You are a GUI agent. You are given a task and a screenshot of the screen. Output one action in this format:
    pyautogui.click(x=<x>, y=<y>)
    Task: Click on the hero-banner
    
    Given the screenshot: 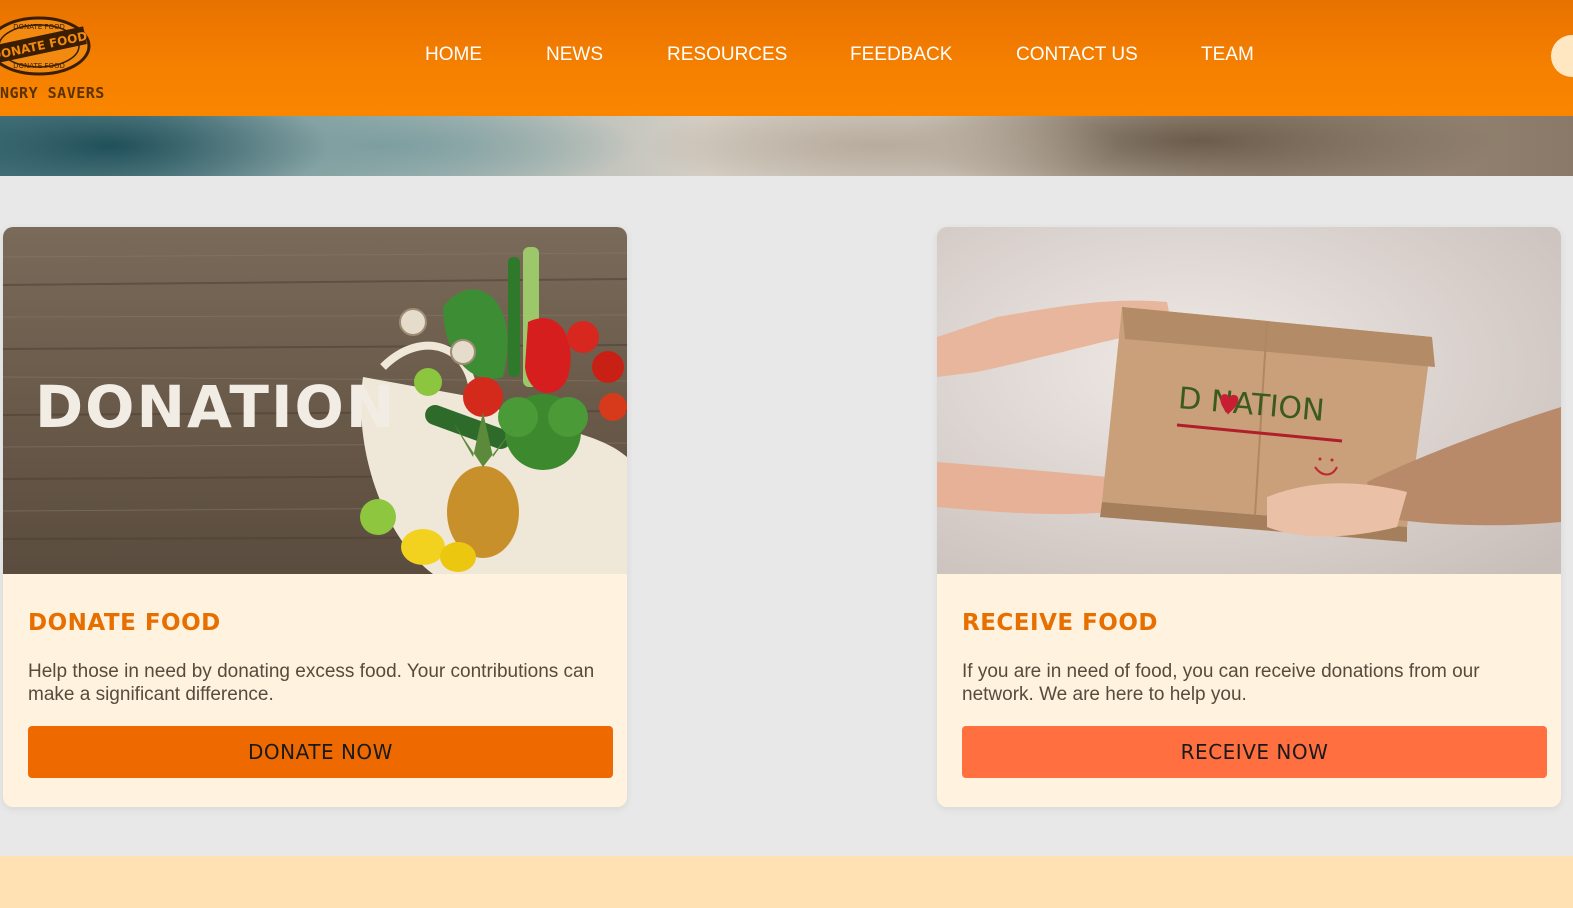 What is the action you would take?
    pyautogui.click(x=786, y=146)
    